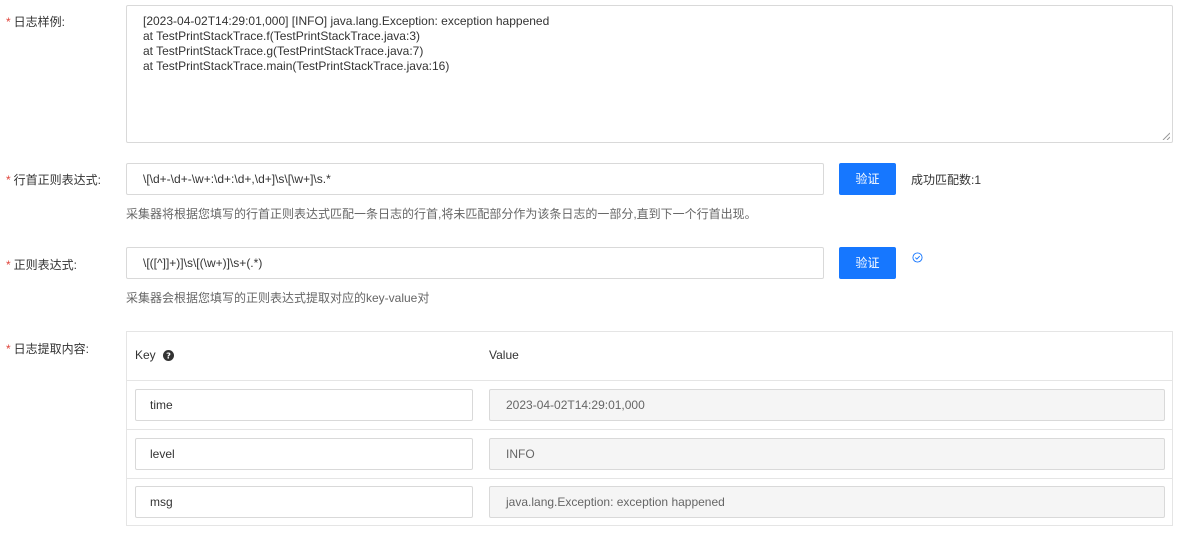 The height and width of the screenshot is (534, 1179). Describe the element at coordinates (39, 22) in the screenshot. I see `log-sample-label-text: 日志样例:` at that location.